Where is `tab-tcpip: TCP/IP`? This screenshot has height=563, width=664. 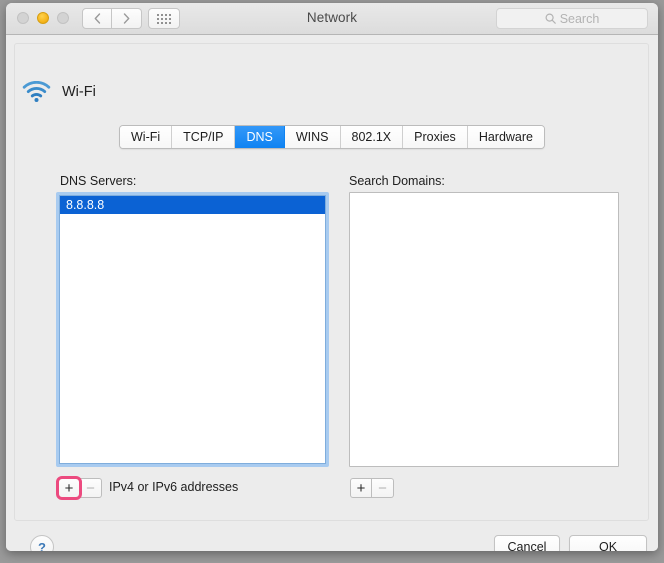 tab-tcpip: TCP/IP is located at coordinates (204, 137).